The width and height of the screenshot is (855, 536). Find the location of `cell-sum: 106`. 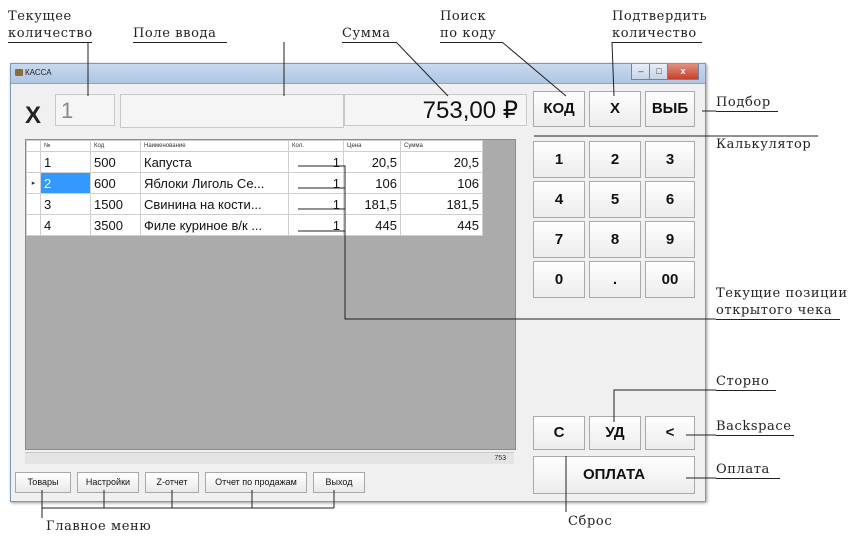

cell-sum: 106 is located at coordinates (441, 183).